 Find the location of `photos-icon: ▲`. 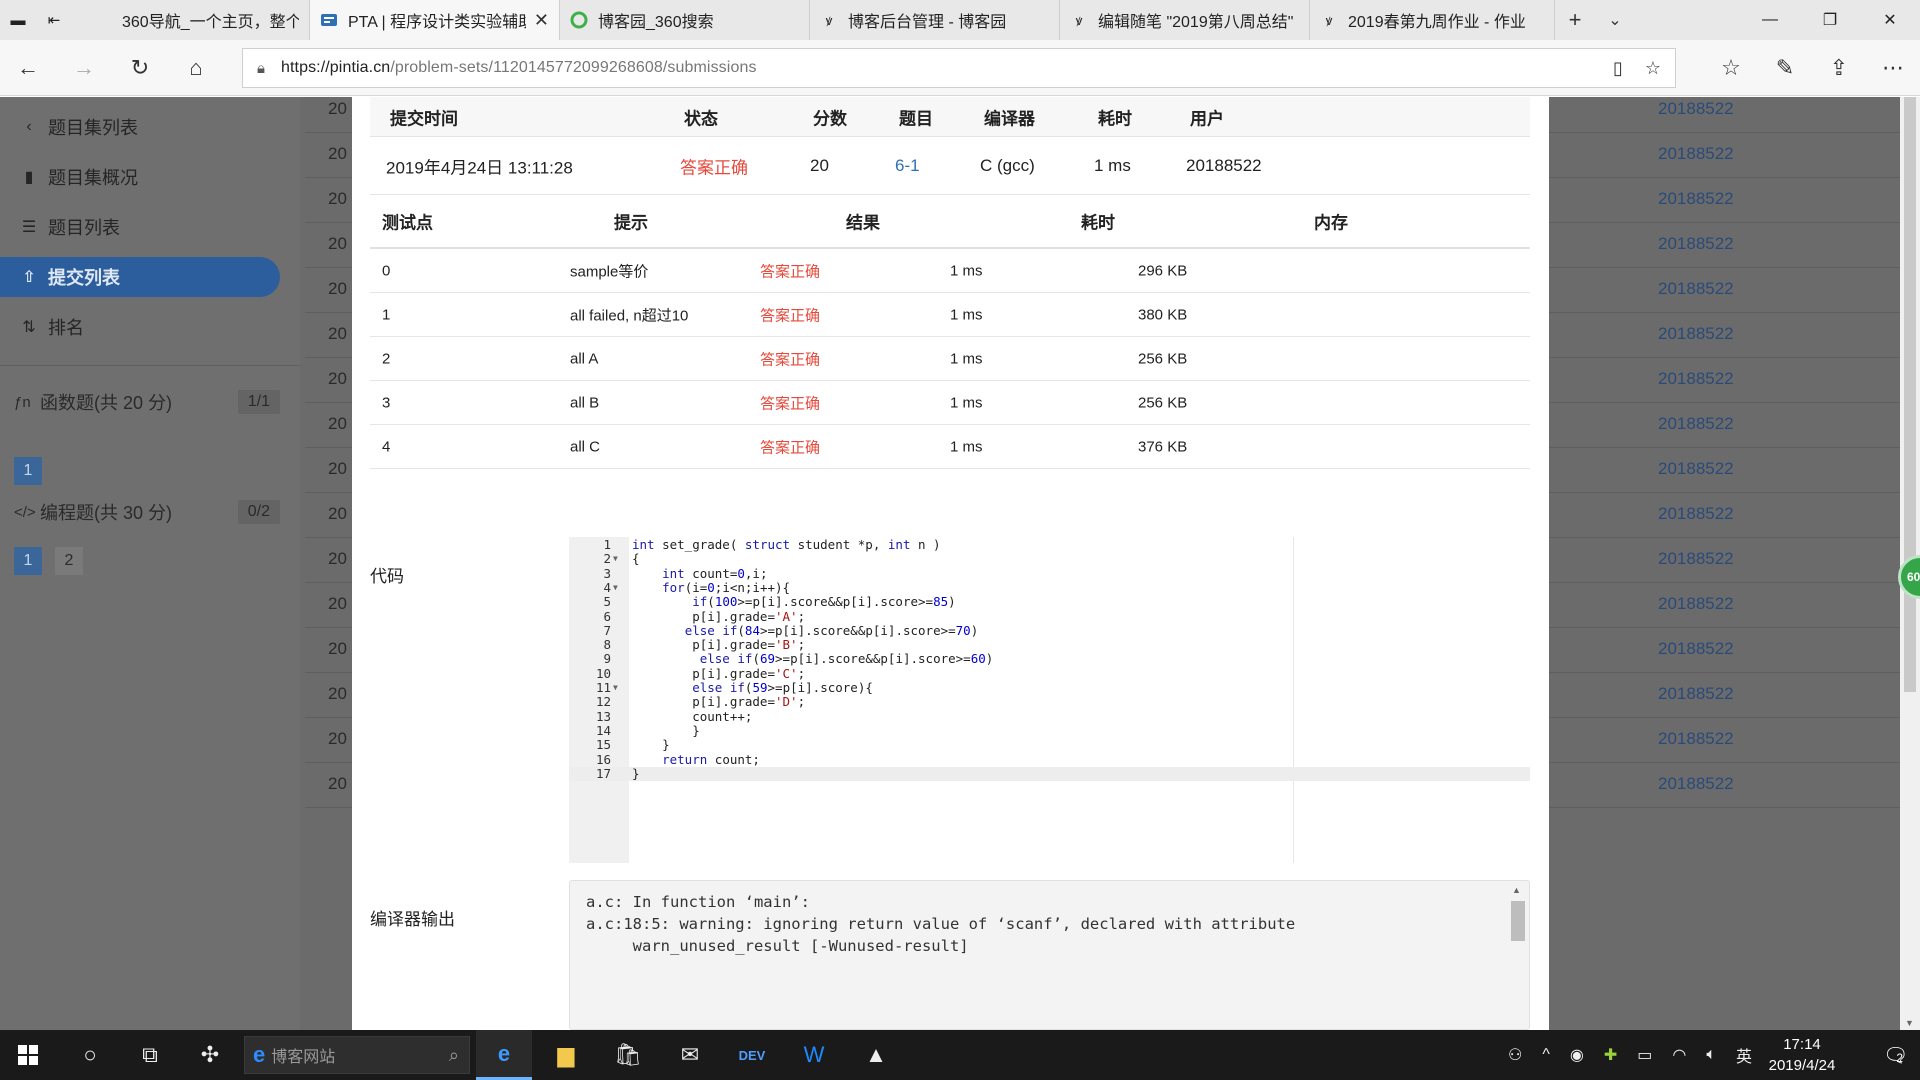

photos-icon: ▲ is located at coordinates (876, 1055).